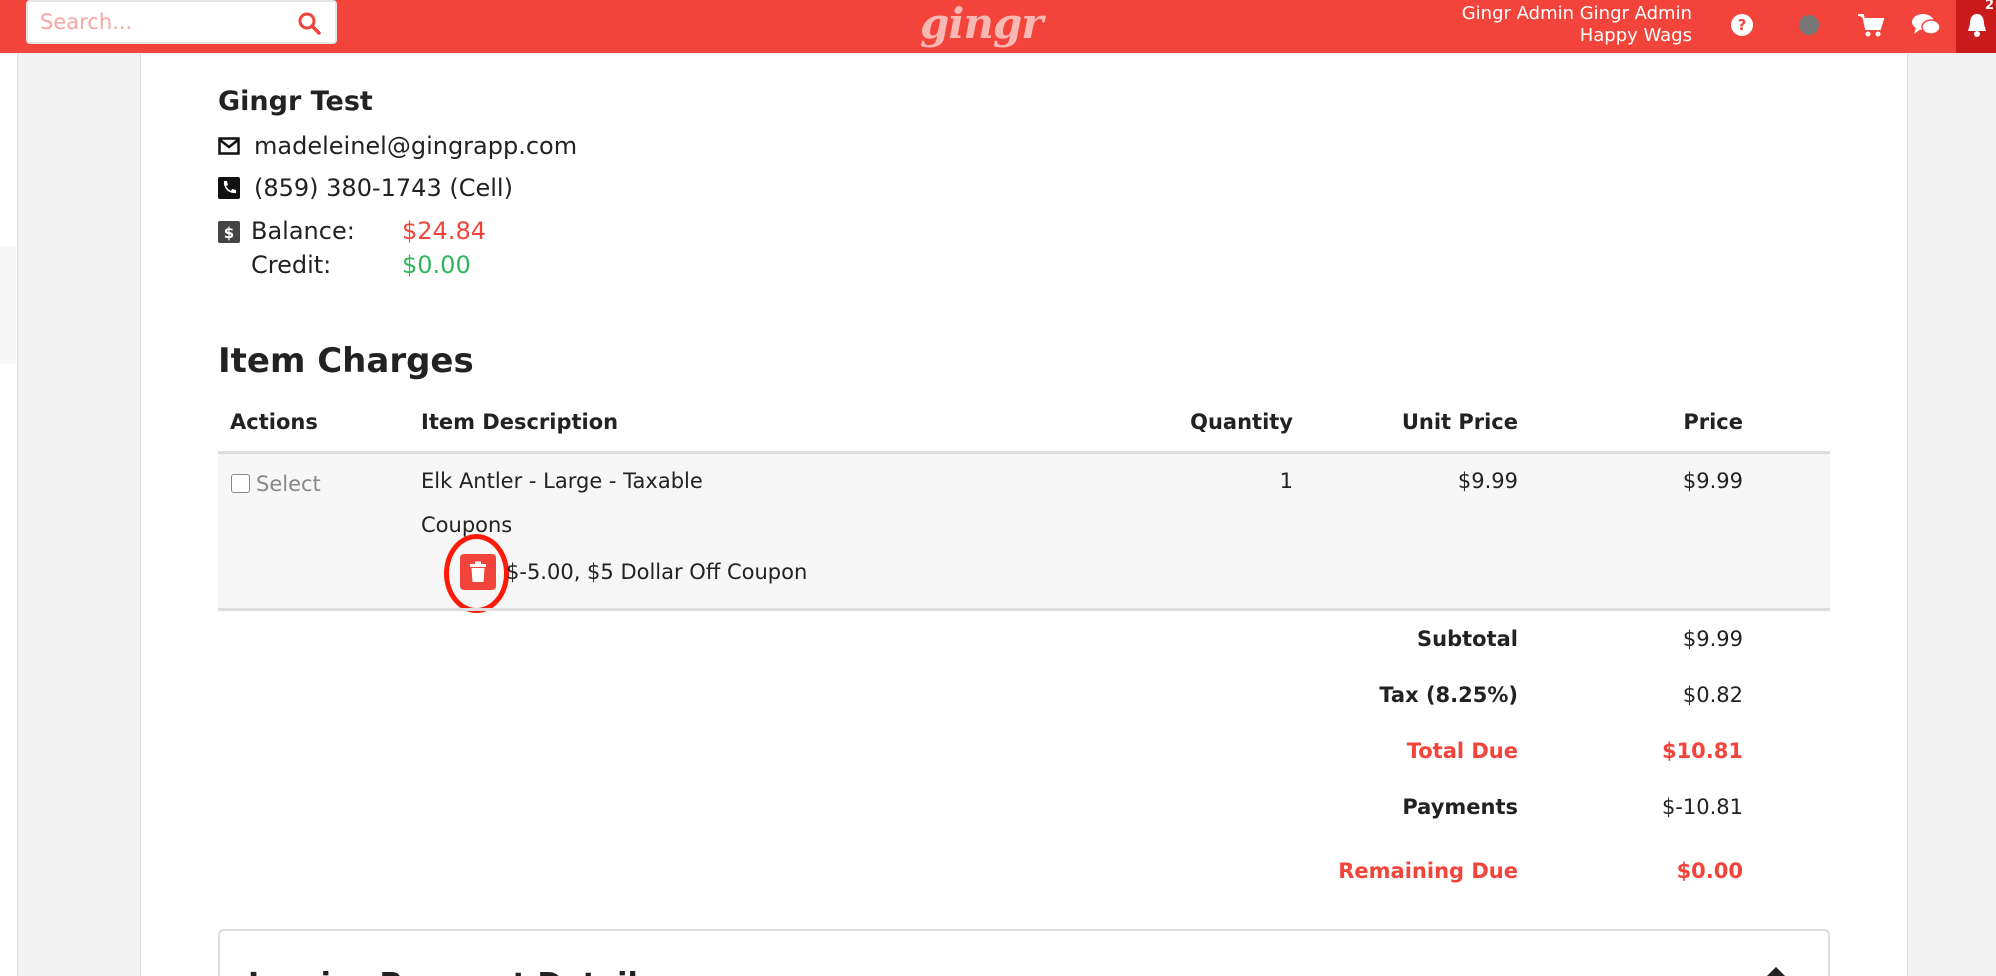 The image size is (1996, 976). I want to click on subtotal-value: $9.99, so click(1712, 639).